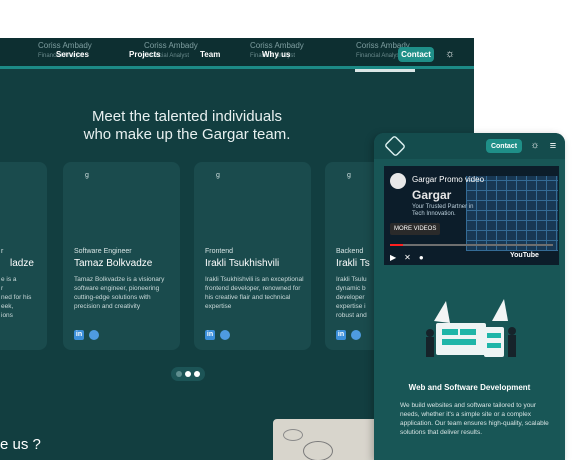 The image size is (585, 460). I want to click on sketch-photo, so click(328, 439).